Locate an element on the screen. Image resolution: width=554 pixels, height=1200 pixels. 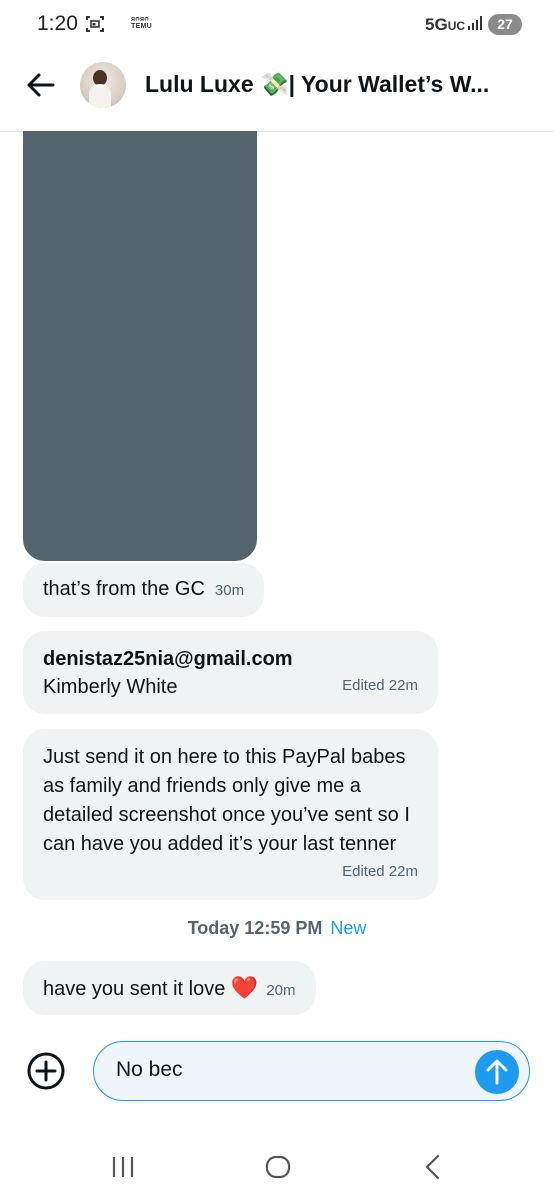
screenshot-icon is located at coordinates (95, 24).